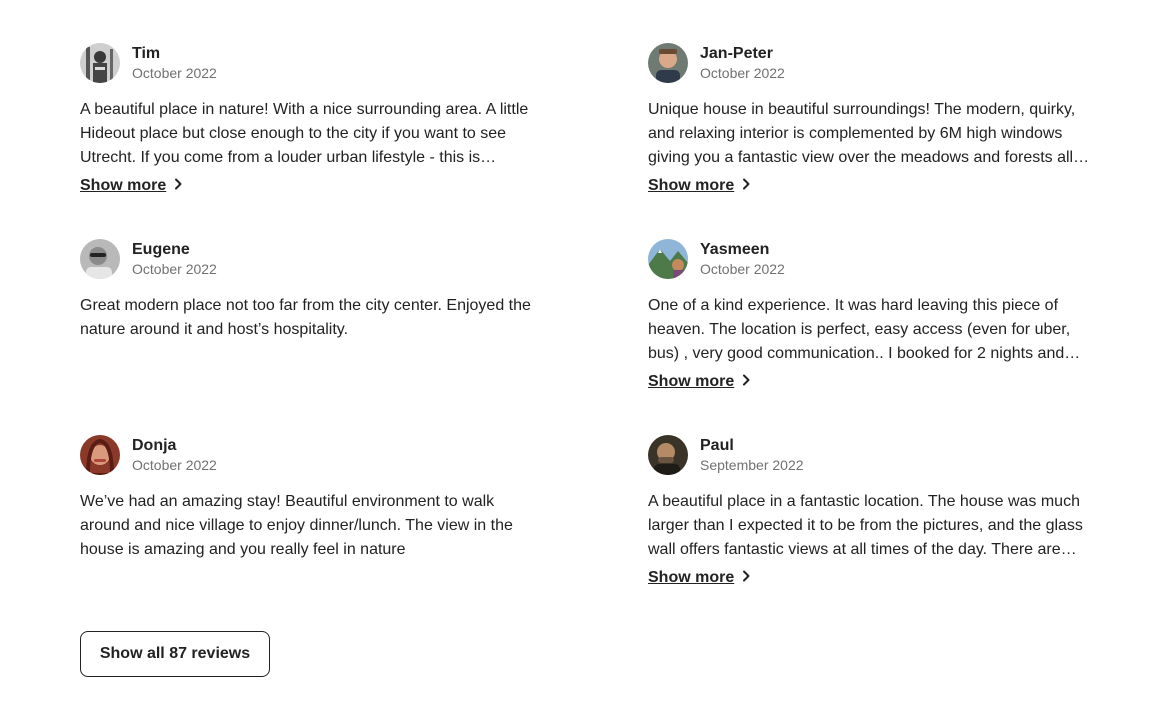  I want to click on review-header: Jan-Peter October 2022, so click(878, 63).